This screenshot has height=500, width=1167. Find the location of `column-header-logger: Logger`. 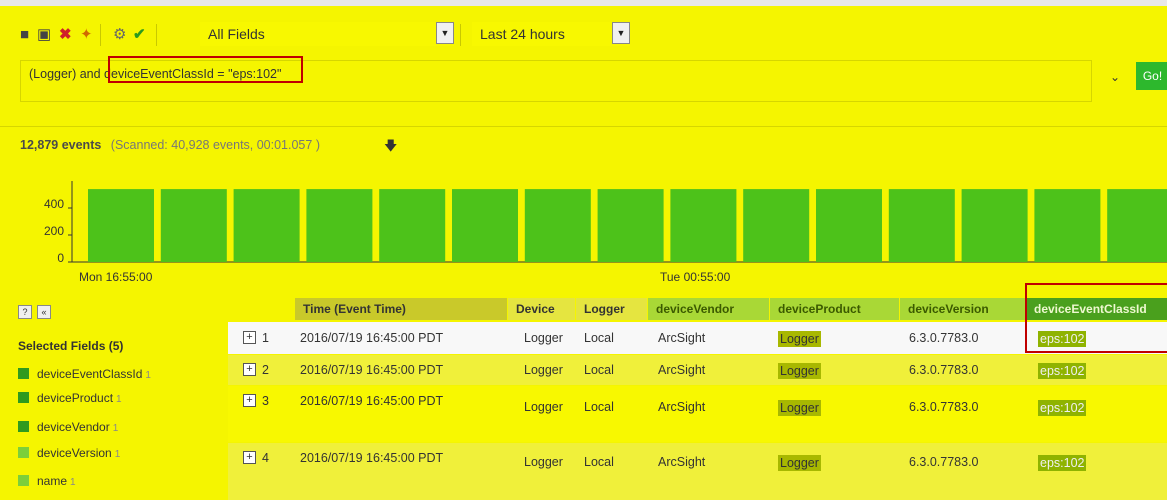

column-header-logger: Logger is located at coordinates (611, 309).